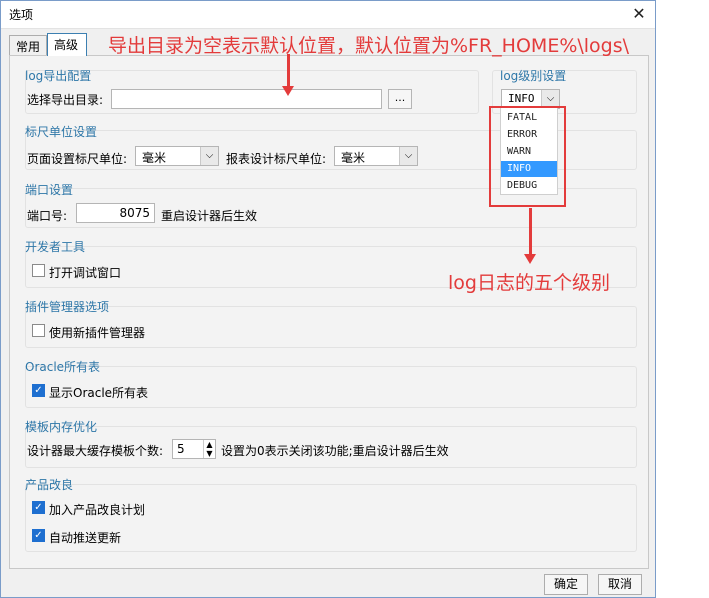  I want to click on port-input: 8075, so click(115, 213).